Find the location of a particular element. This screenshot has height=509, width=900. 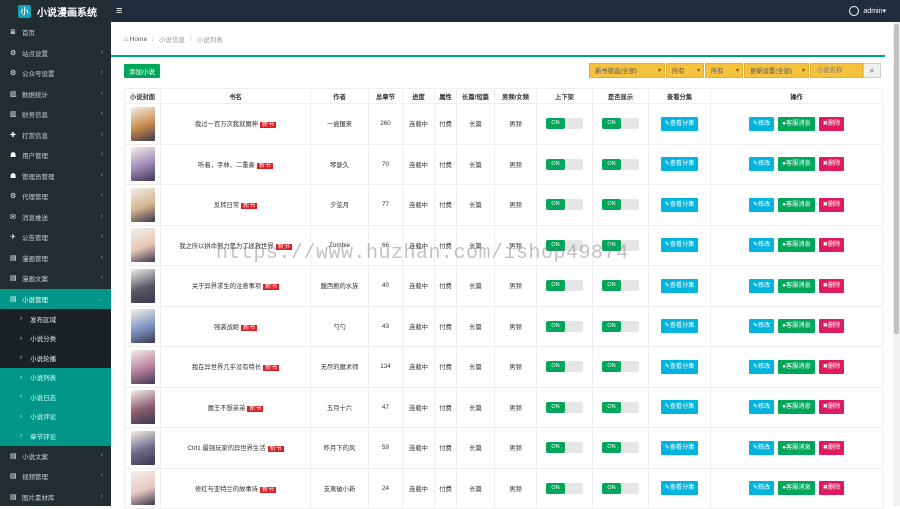

sidebar-subitem: › 小说分类 is located at coordinates (55, 338).